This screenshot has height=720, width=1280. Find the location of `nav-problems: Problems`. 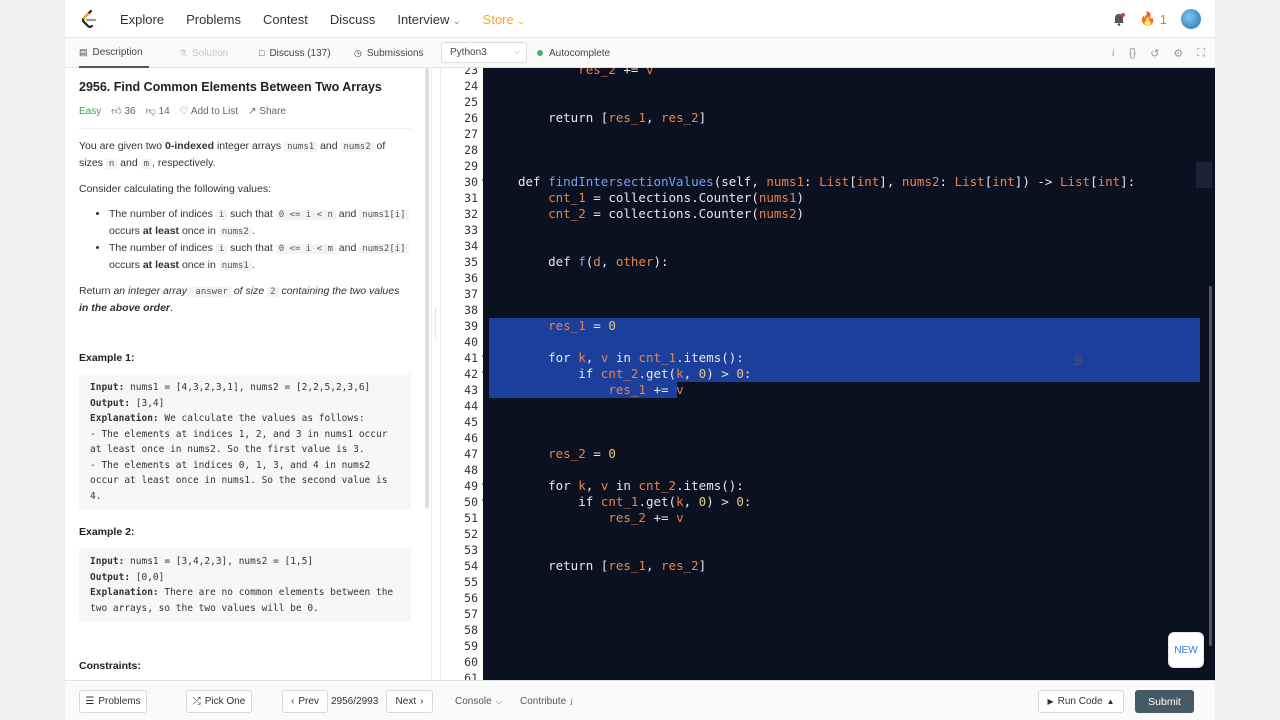

nav-problems: Problems is located at coordinates (213, 19).